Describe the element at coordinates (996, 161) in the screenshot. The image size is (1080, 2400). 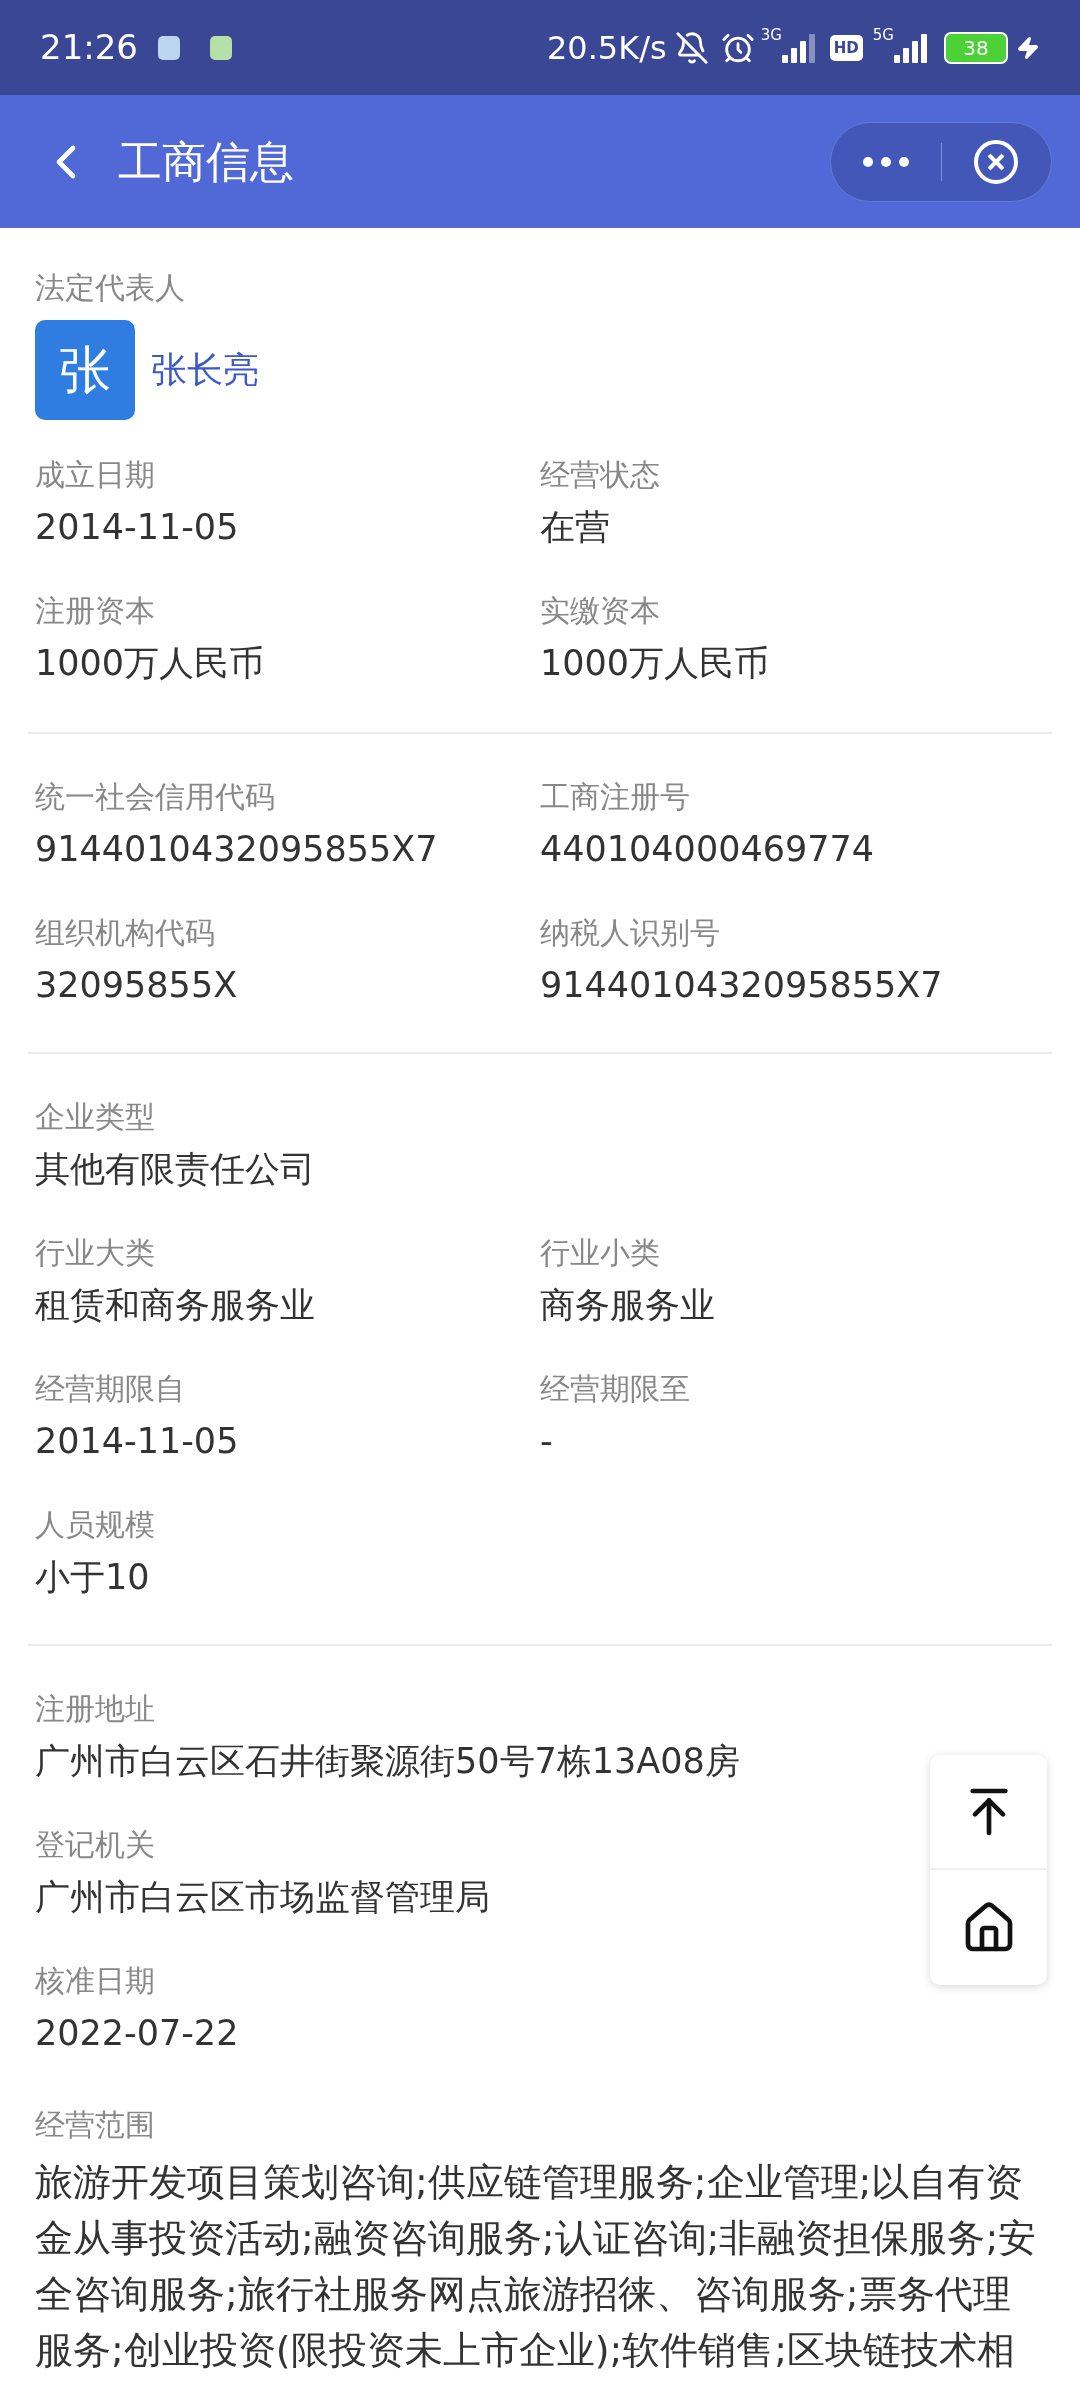
I see `close-icon` at that location.